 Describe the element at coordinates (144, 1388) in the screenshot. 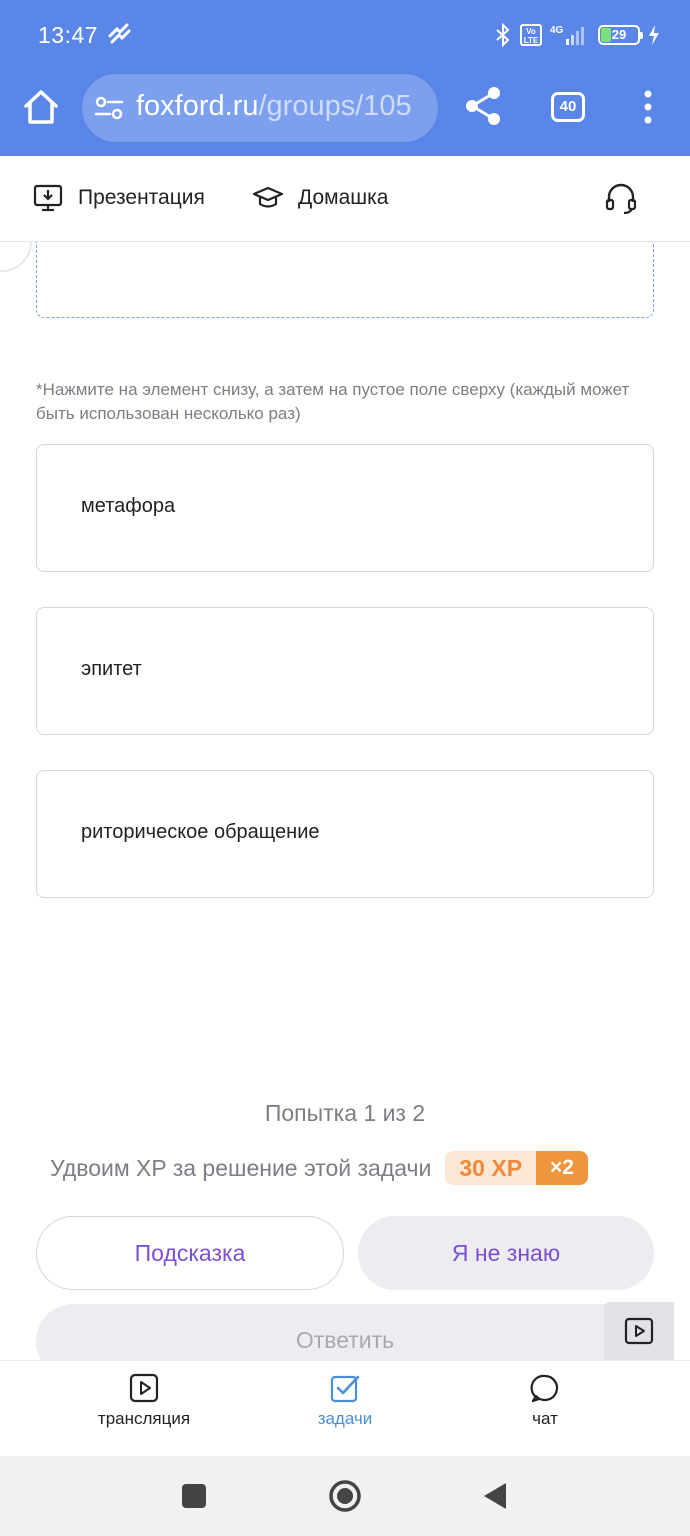

I see `play-icon` at that location.